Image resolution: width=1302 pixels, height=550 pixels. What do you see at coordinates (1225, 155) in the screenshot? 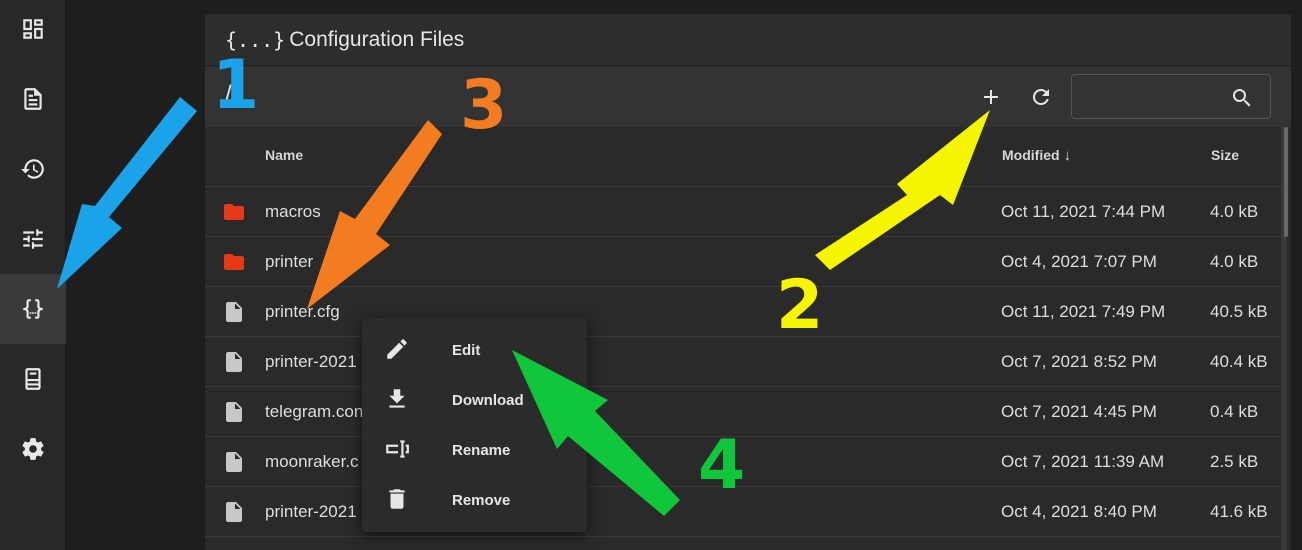
I see `col-size-header: Size` at bounding box center [1225, 155].